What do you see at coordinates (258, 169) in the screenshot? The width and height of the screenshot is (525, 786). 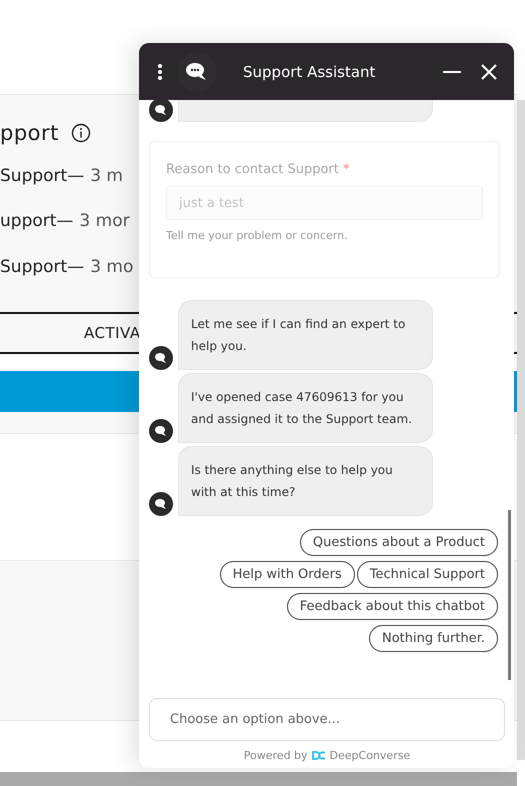 I see `field-label: Reason to contact Support *` at bounding box center [258, 169].